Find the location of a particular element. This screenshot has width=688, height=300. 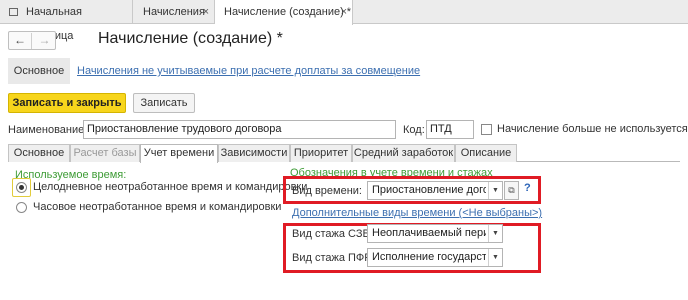

back-arrow-icon: ← is located at coordinates (20, 41).